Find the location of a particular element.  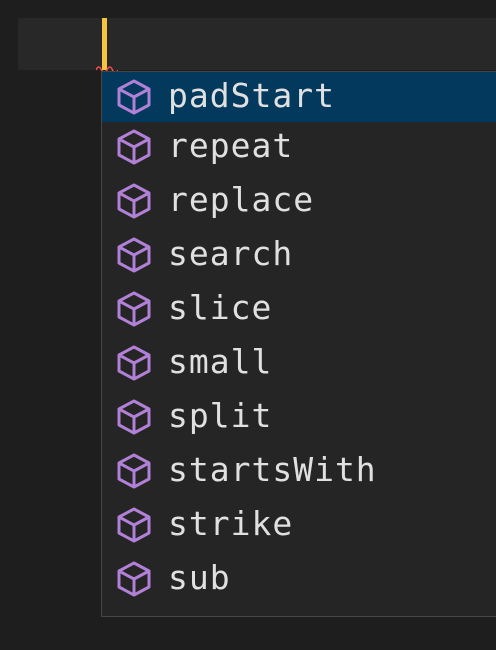

suggestion-label: startsWith is located at coordinates (272, 469).